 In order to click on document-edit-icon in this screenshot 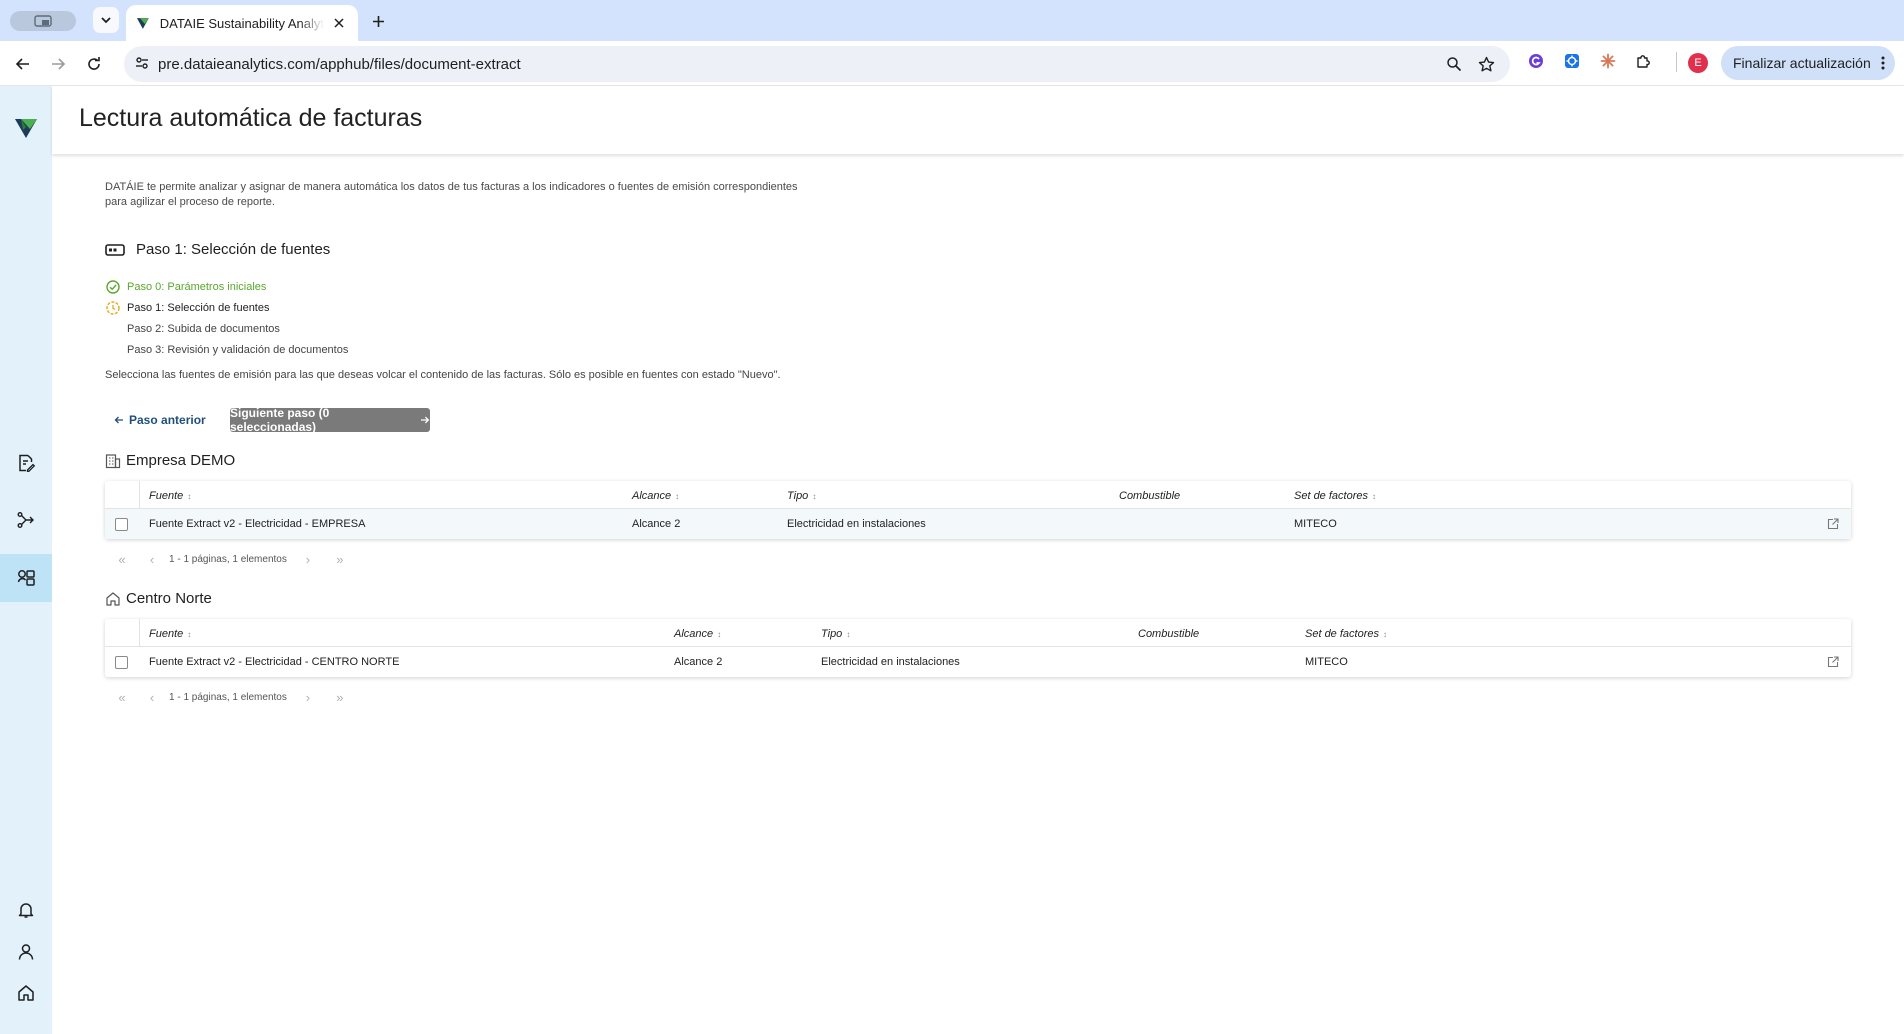, I will do `click(27, 463)`.